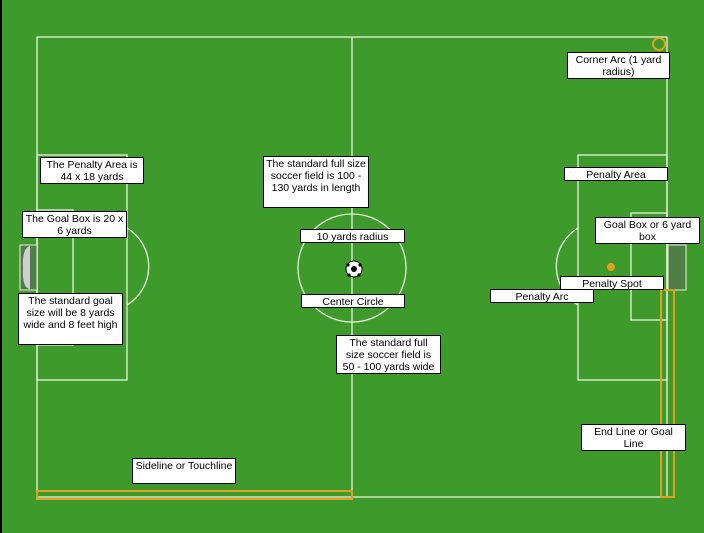 The width and height of the screenshot is (704, 533). I want to click on center-circle-label: Center Circle, so click(353, 301).